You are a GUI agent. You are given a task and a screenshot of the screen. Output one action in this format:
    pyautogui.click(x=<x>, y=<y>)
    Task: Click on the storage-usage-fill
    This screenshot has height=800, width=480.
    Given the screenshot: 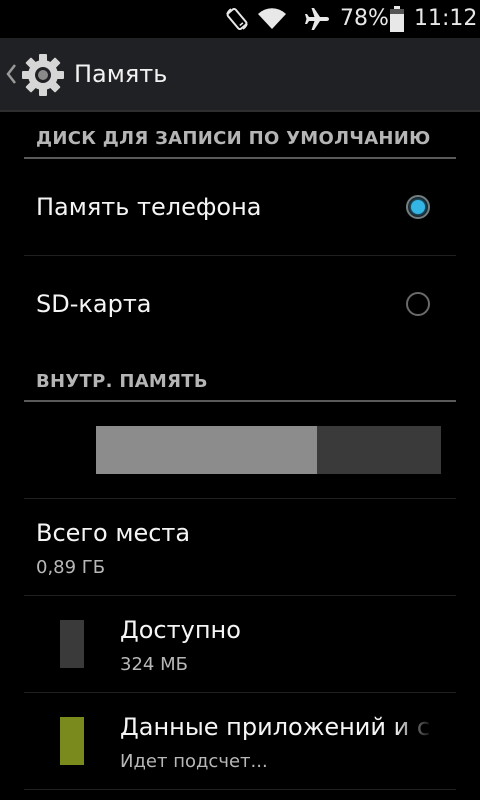 What is the action you would take?
    pyautogui.click(x=206, y=450)
    